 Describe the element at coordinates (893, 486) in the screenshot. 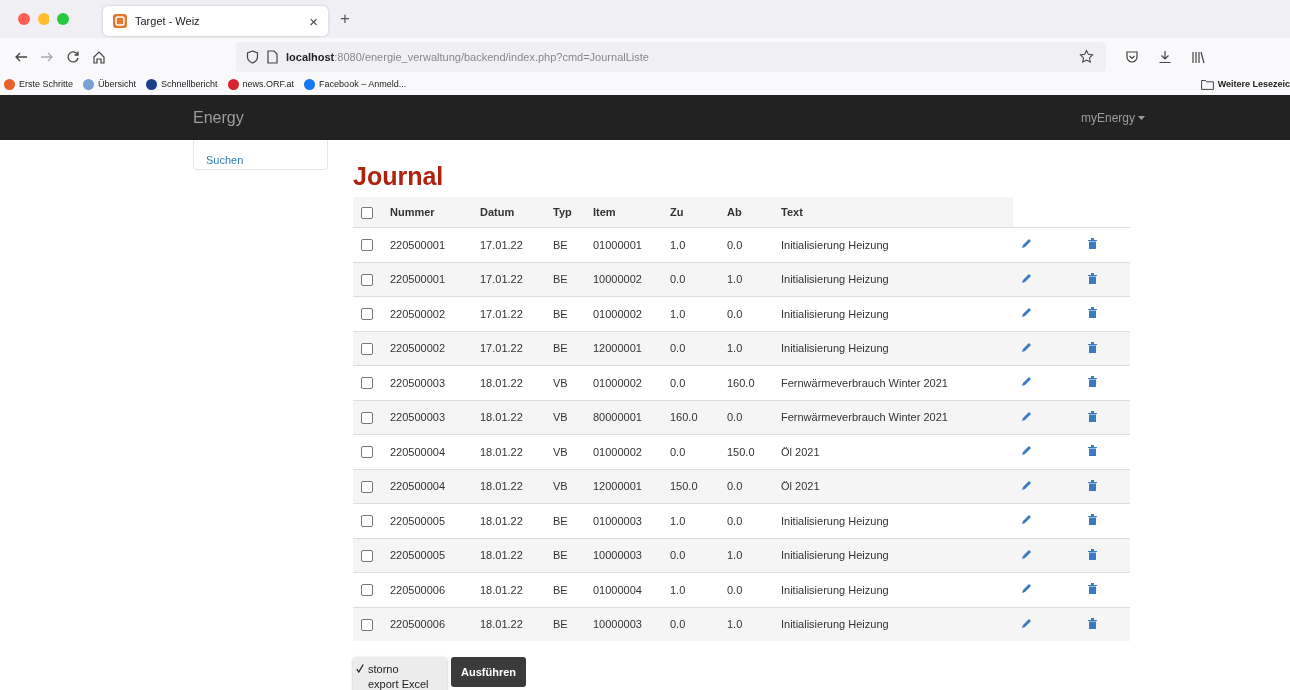

I see `table-cell: Öl 2021` at that location.